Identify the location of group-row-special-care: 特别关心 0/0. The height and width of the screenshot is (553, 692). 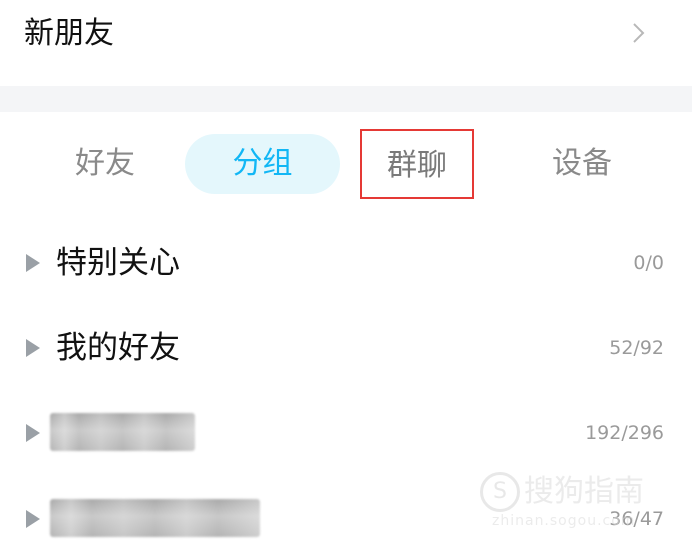
(346, 263).